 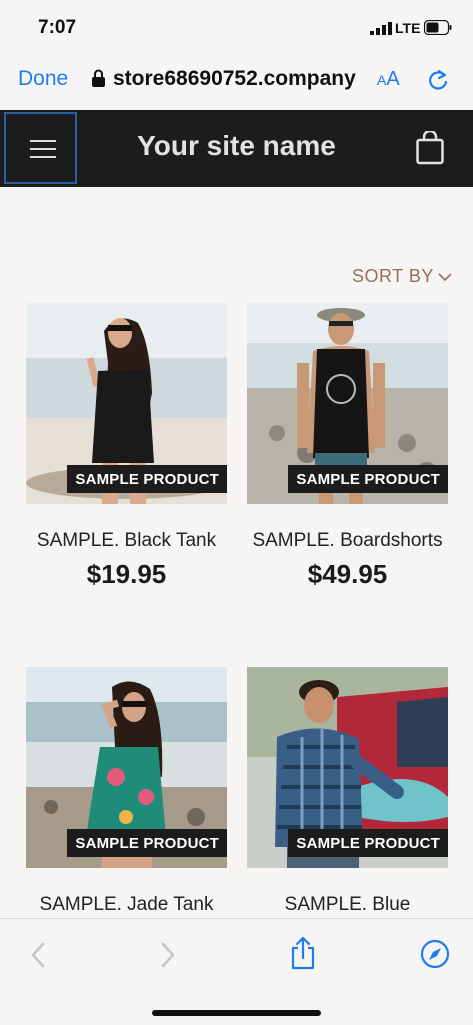 What do you see at coordinates (438, 80) in the screenshot?
I see `reload-icon` at bounding box center [438, 80].